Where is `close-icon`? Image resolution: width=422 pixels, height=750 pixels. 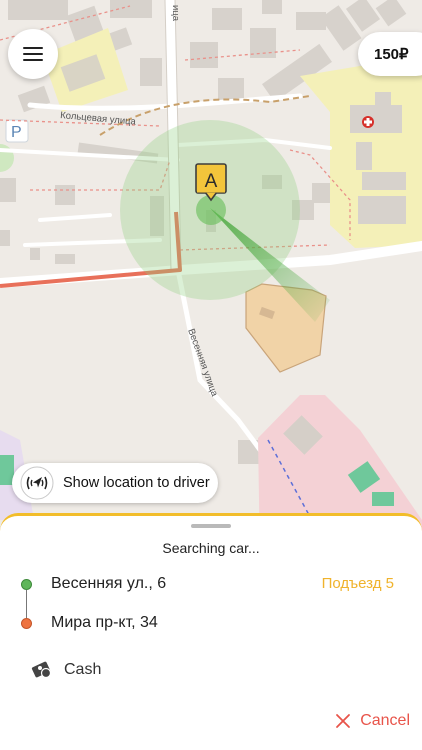
close-icon is located at coordinates (343, 721).